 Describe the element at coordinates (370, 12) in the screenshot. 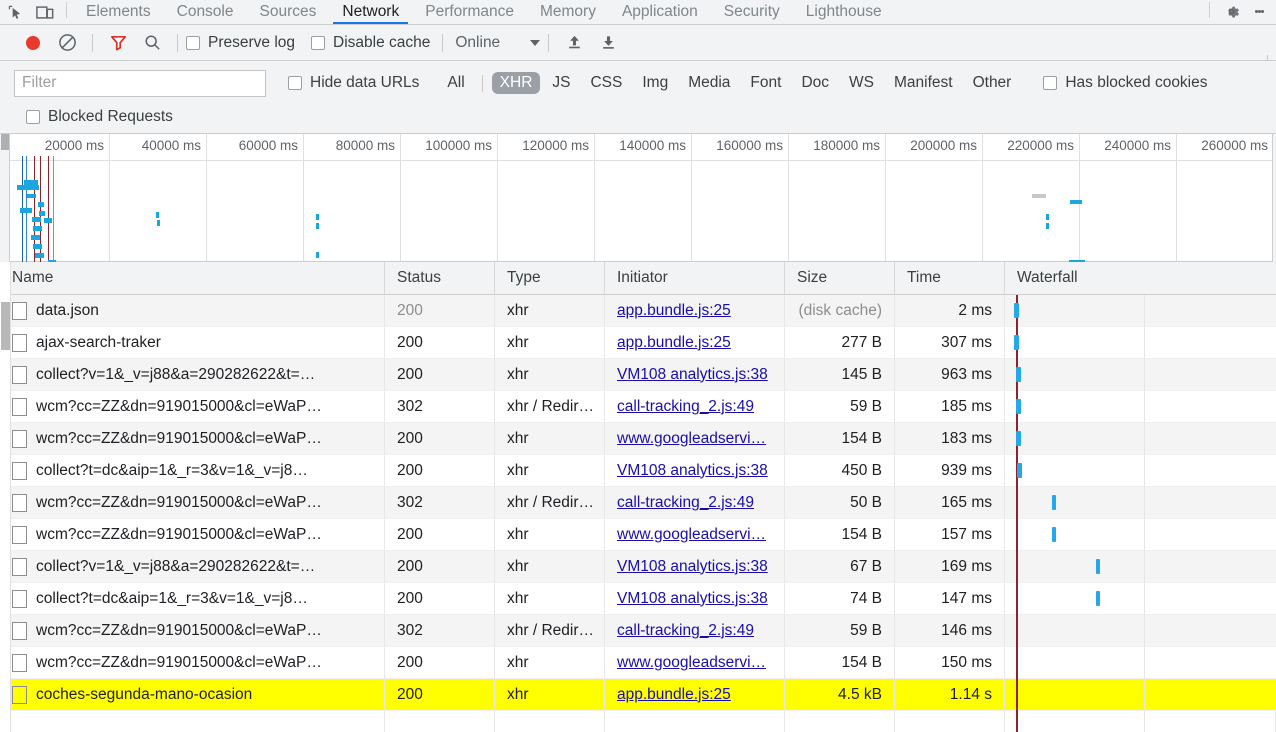

I see `tab-network: Network` at that location.